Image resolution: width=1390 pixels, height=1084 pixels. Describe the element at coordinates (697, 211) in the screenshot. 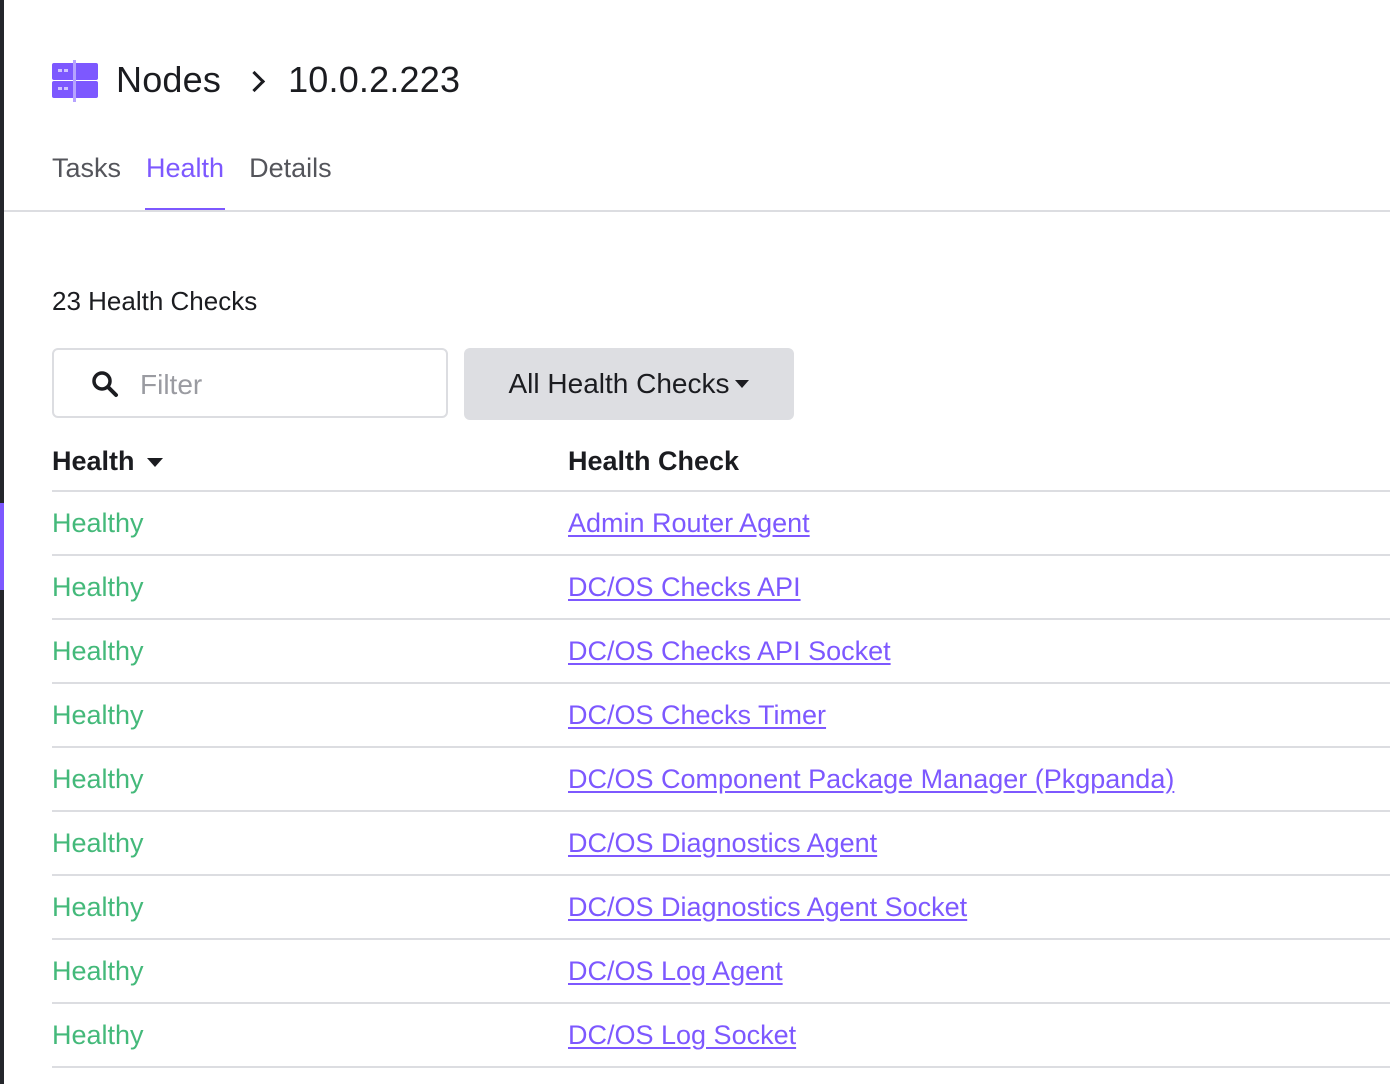

I see `tabs-divider` at that location.